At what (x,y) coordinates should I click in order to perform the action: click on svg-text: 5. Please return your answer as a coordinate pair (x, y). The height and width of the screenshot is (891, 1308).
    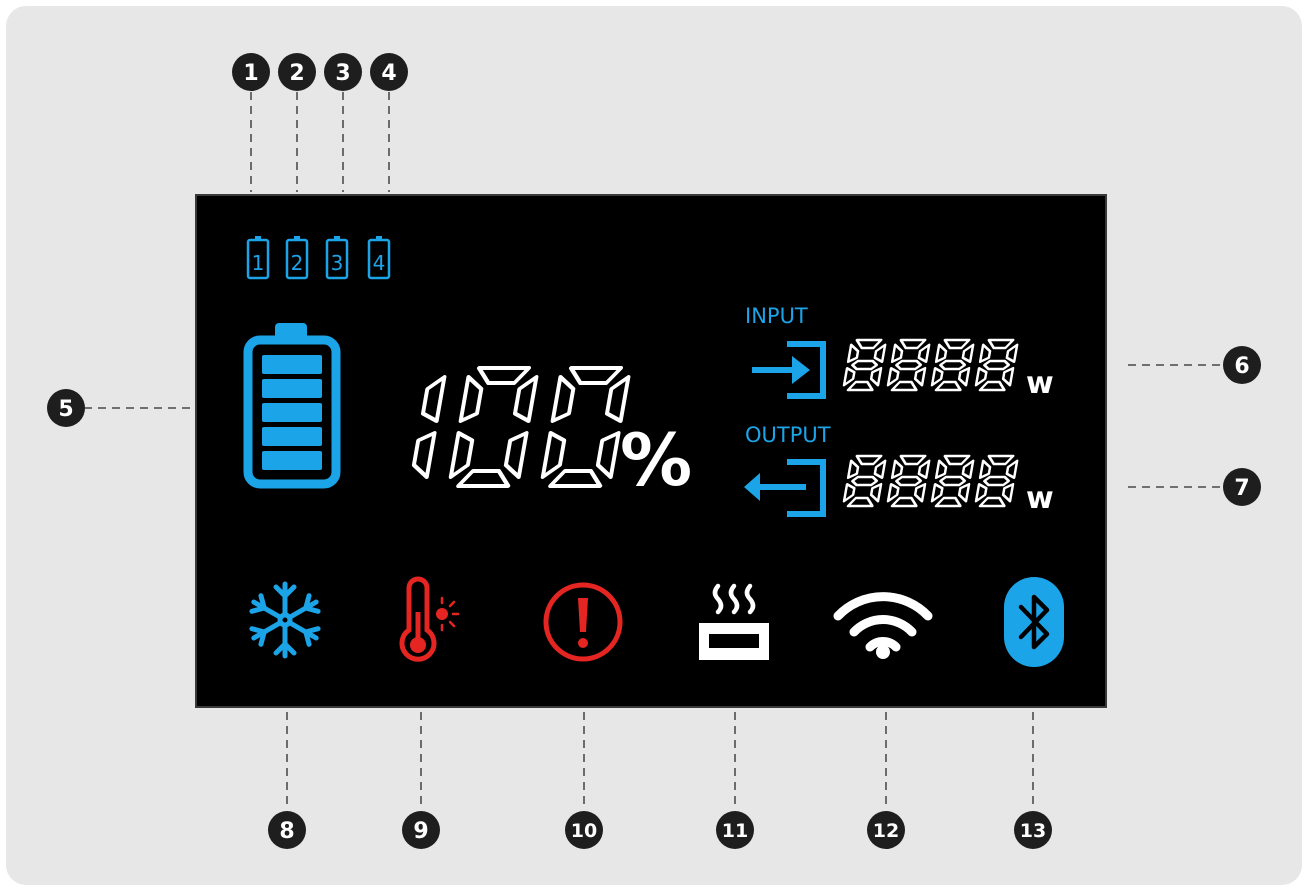
    Looking at the image, I should click on (65, 409).